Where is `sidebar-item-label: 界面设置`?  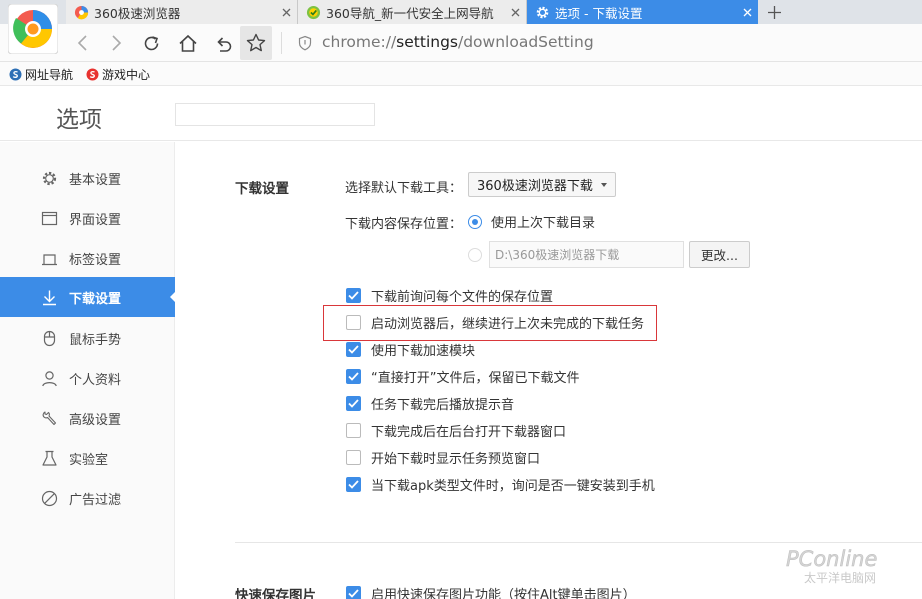
sidebar-item-label: 界面设置 is located at coordinates (95, 220).